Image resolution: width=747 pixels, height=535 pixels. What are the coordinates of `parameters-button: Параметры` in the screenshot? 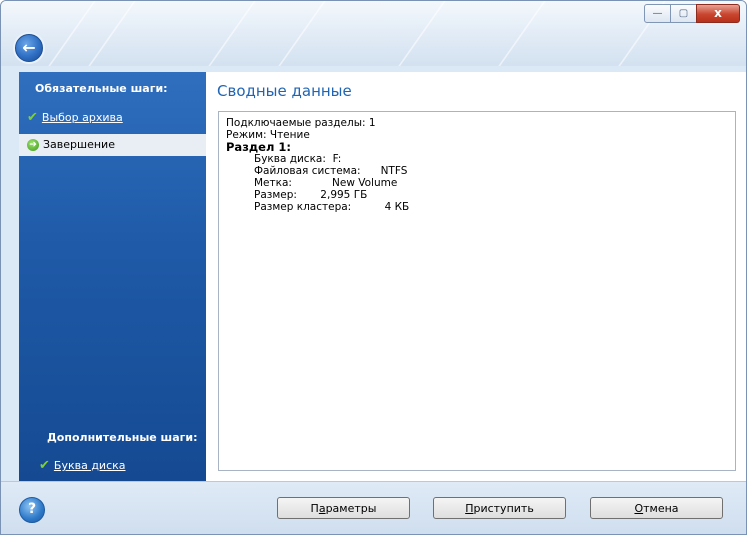 It's located at (343, 508).